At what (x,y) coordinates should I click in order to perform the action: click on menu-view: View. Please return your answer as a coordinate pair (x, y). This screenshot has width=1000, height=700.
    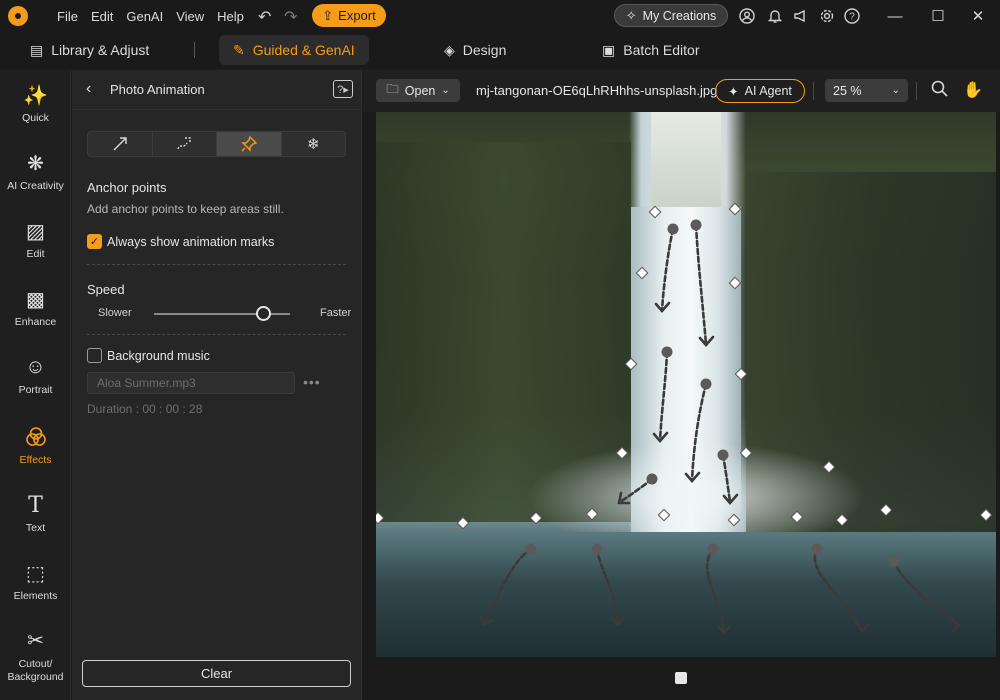
    Looking at the image, I should click on (190, 16).